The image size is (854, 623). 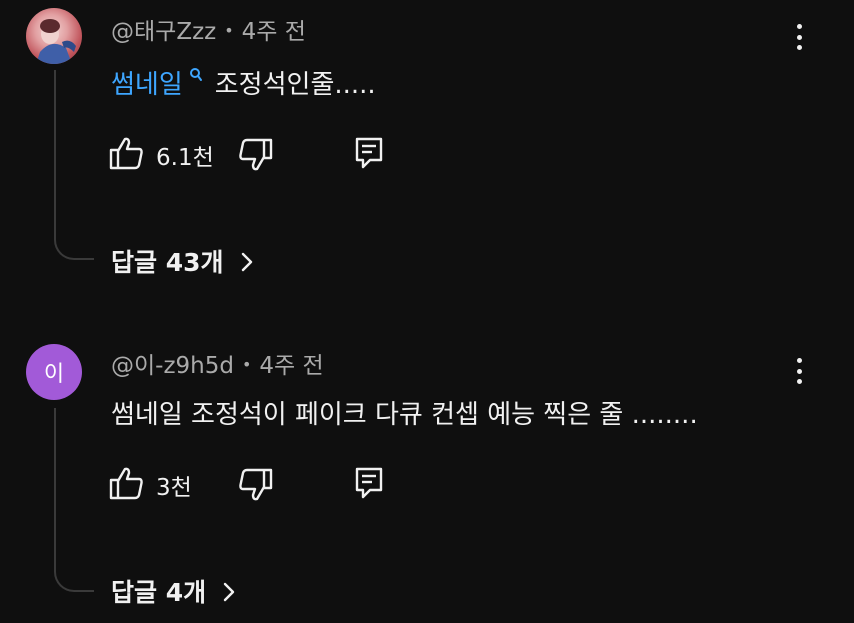 I want to click on like-count: 6.1천, so click(x=185, y=158).